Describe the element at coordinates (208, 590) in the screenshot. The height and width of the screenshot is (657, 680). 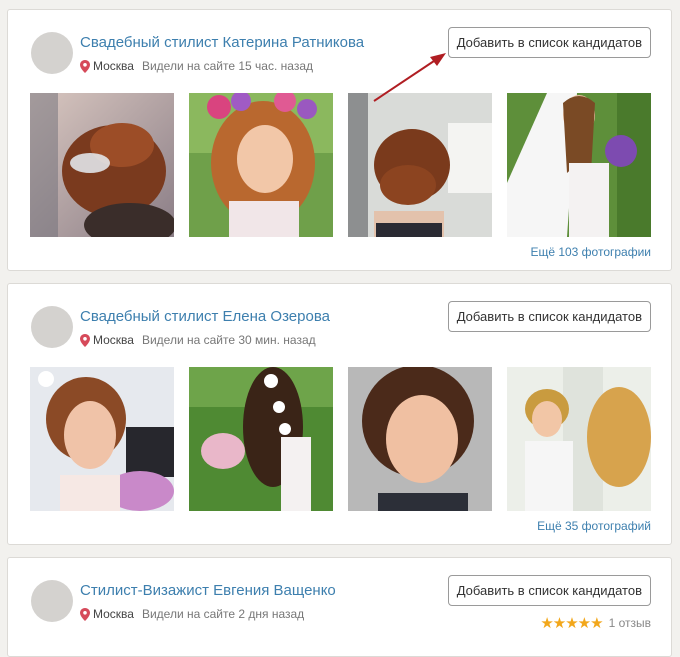
I see `stylist-name-link: Стилист-Визажист Евгения Ващенко` at that location.